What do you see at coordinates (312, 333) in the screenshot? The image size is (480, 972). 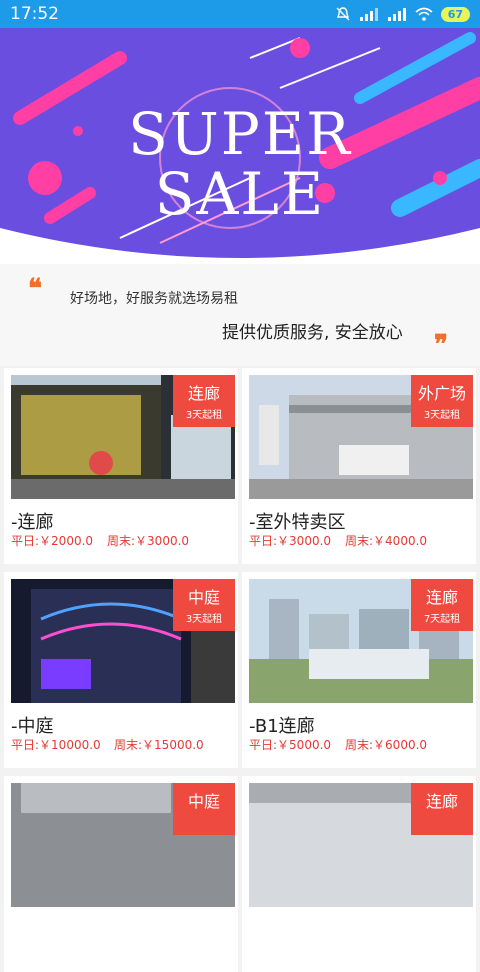 I see `slogan-right-text: 提供优质服务, 安全放心` at bounding box center [312, 333].